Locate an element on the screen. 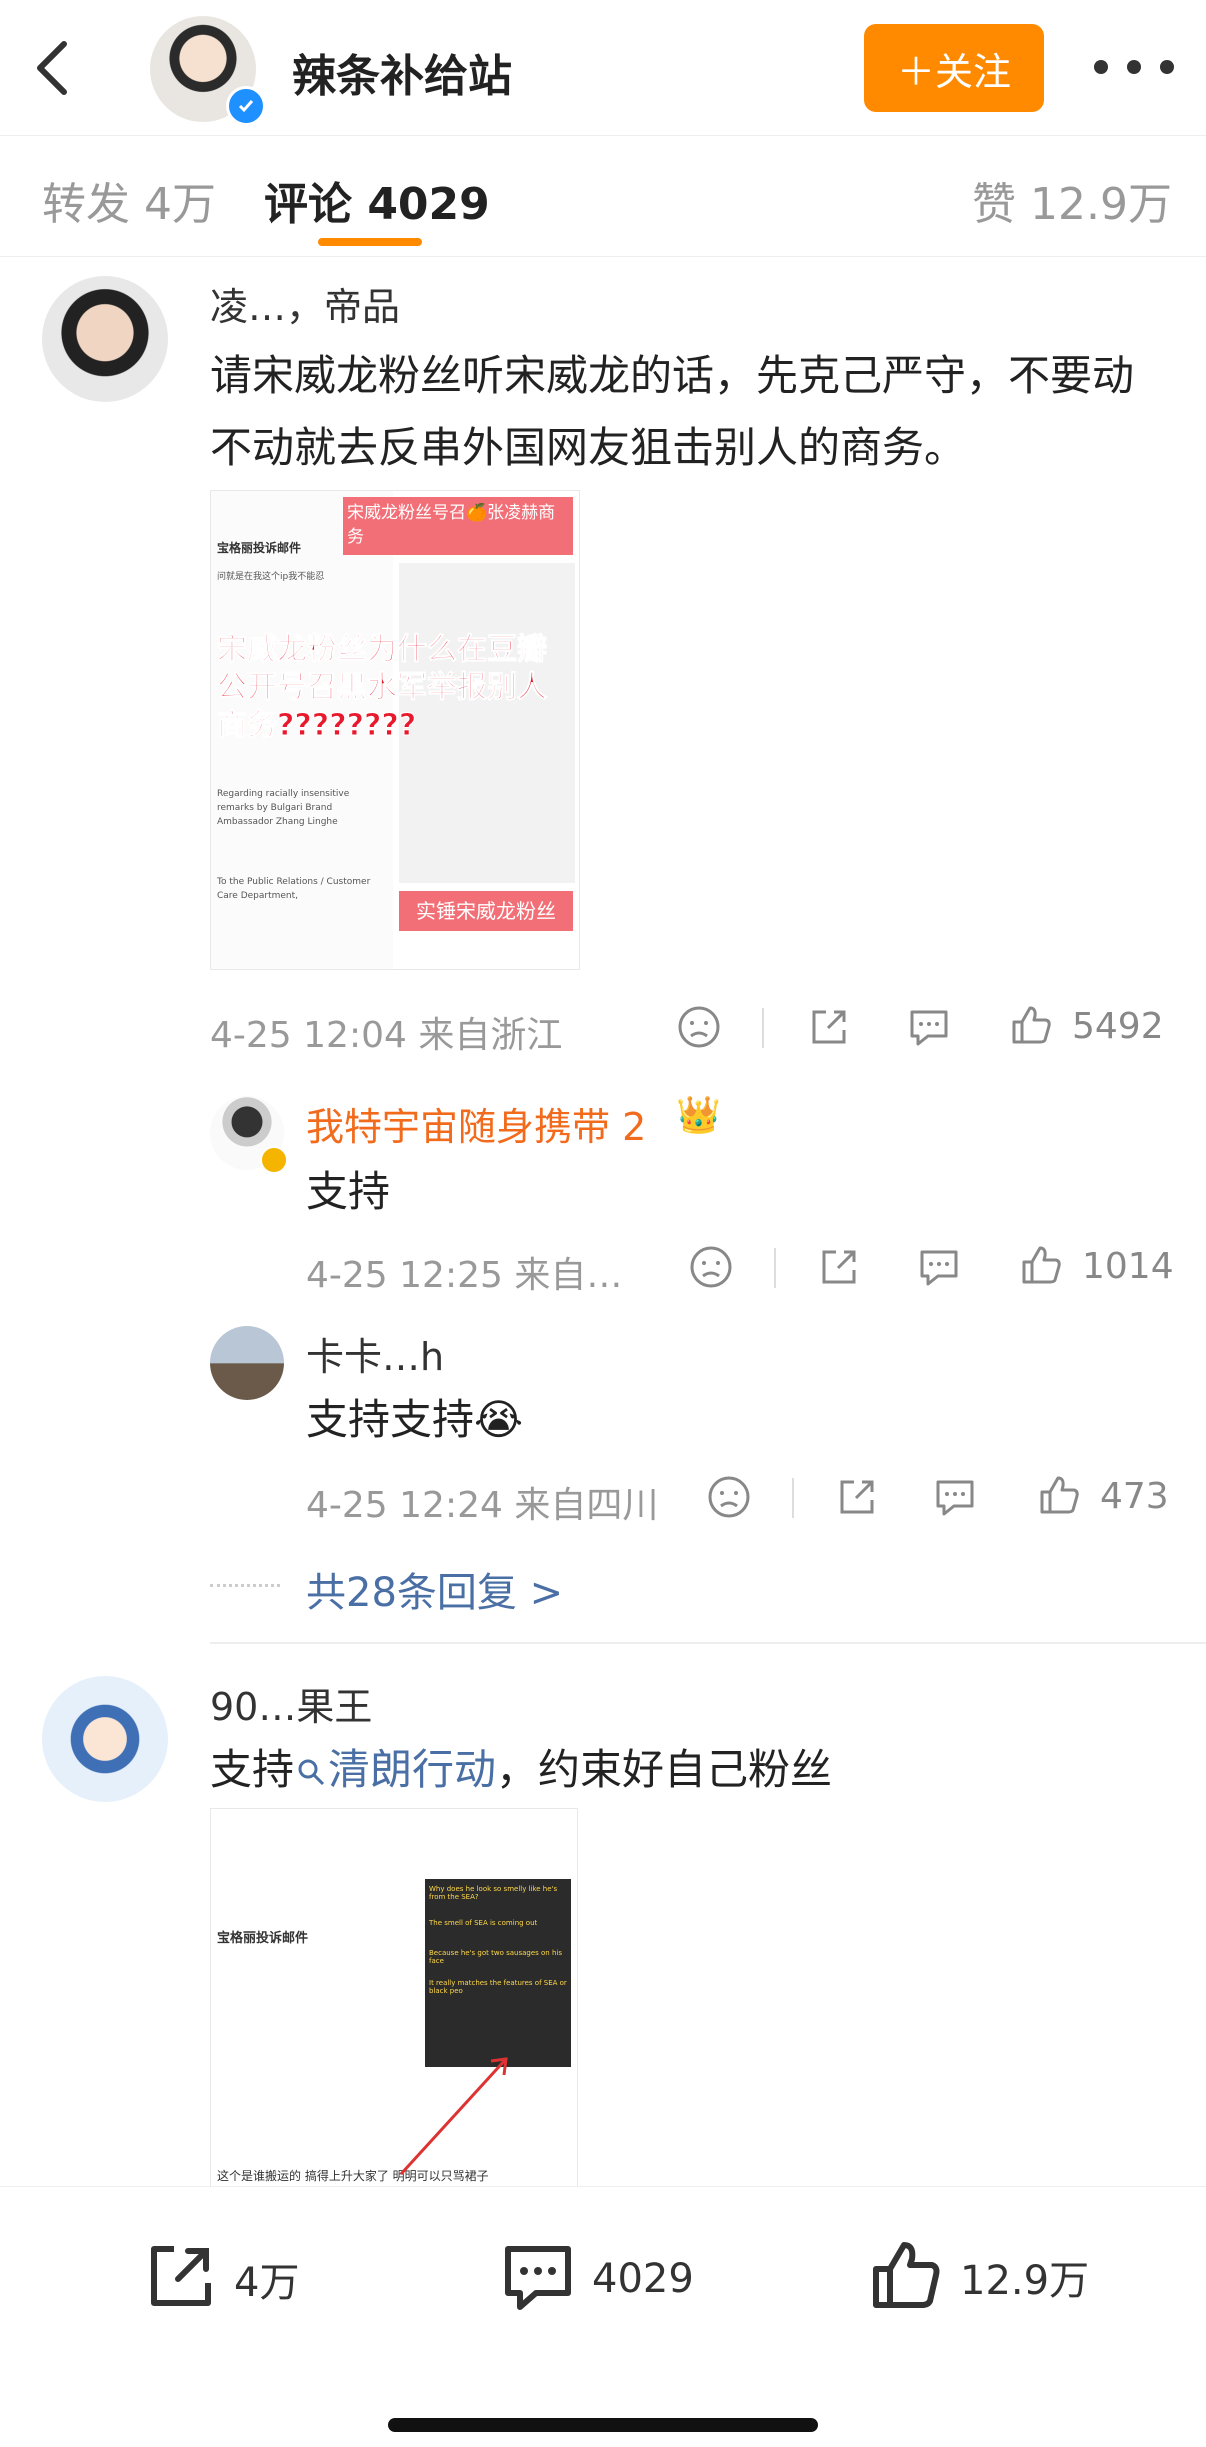 This screenshot has height=2447, width=1206. top-nav-bar: 辣条补给站 ＋关注 is located at coordinates (603, 67).